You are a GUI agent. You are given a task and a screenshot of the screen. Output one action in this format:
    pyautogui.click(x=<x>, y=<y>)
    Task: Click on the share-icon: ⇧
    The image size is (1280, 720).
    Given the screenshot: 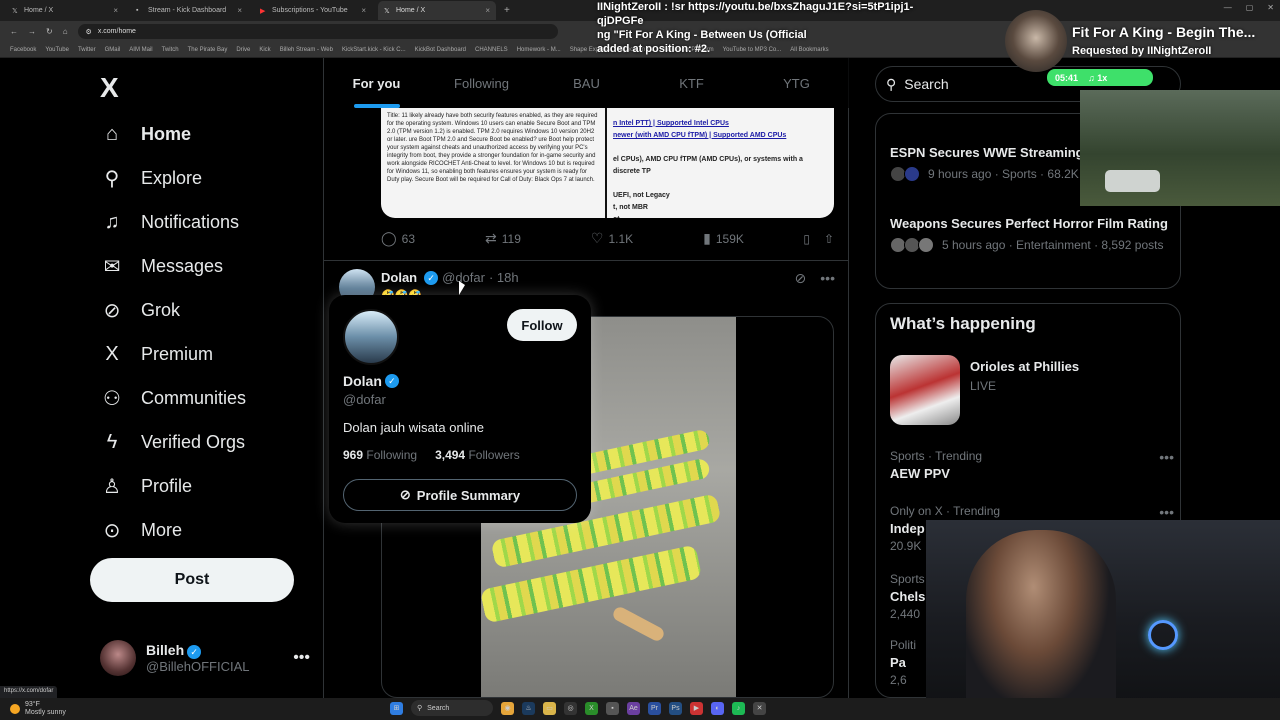 What is the action you would take?
    pyautogui.click(x=829, y=239)
    